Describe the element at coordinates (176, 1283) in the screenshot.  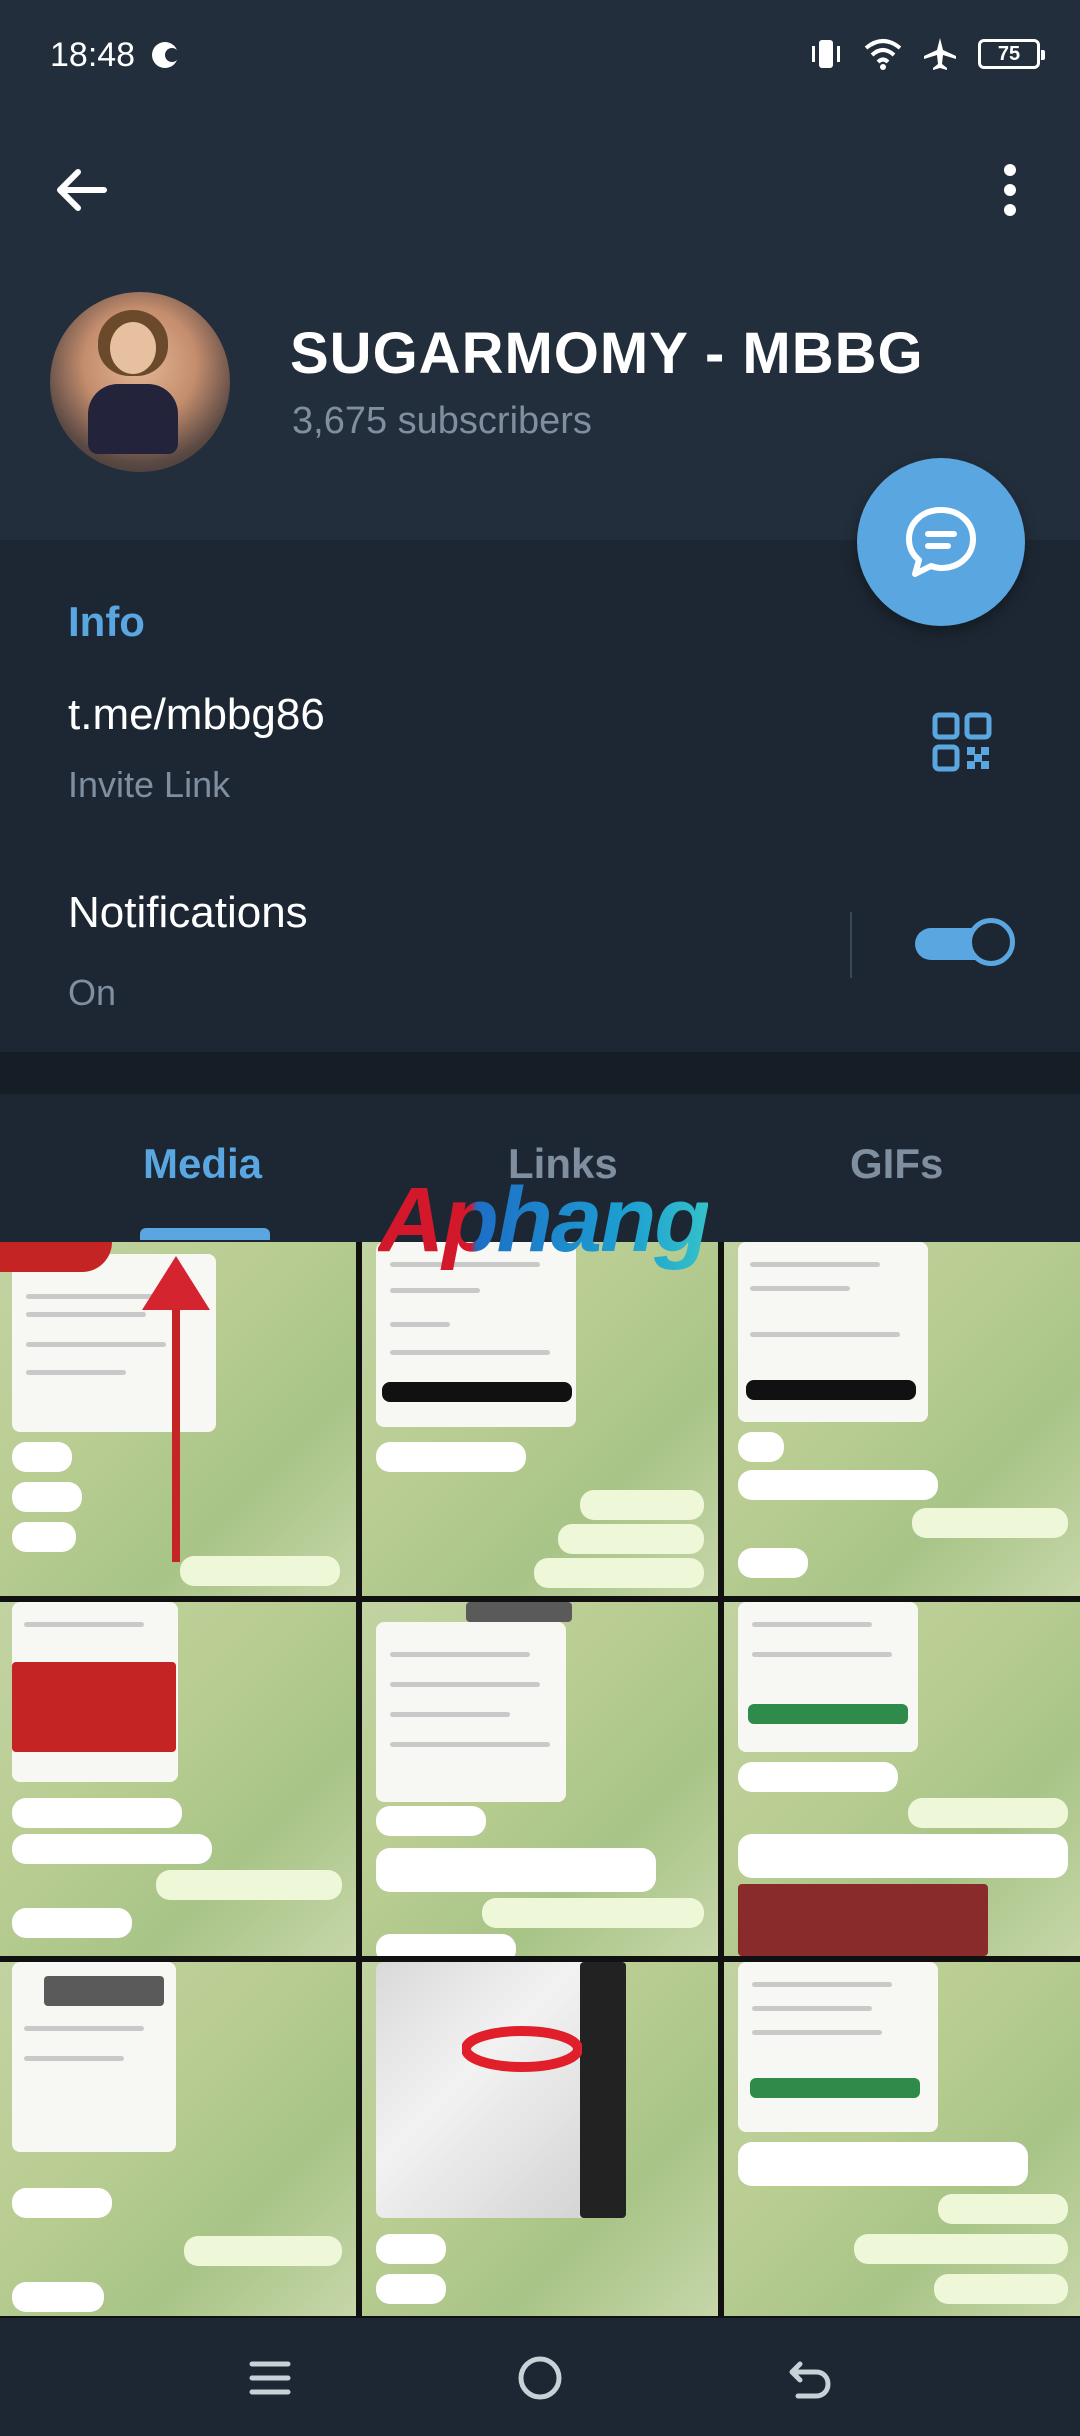
I see `arrow-up-icon` at that location.